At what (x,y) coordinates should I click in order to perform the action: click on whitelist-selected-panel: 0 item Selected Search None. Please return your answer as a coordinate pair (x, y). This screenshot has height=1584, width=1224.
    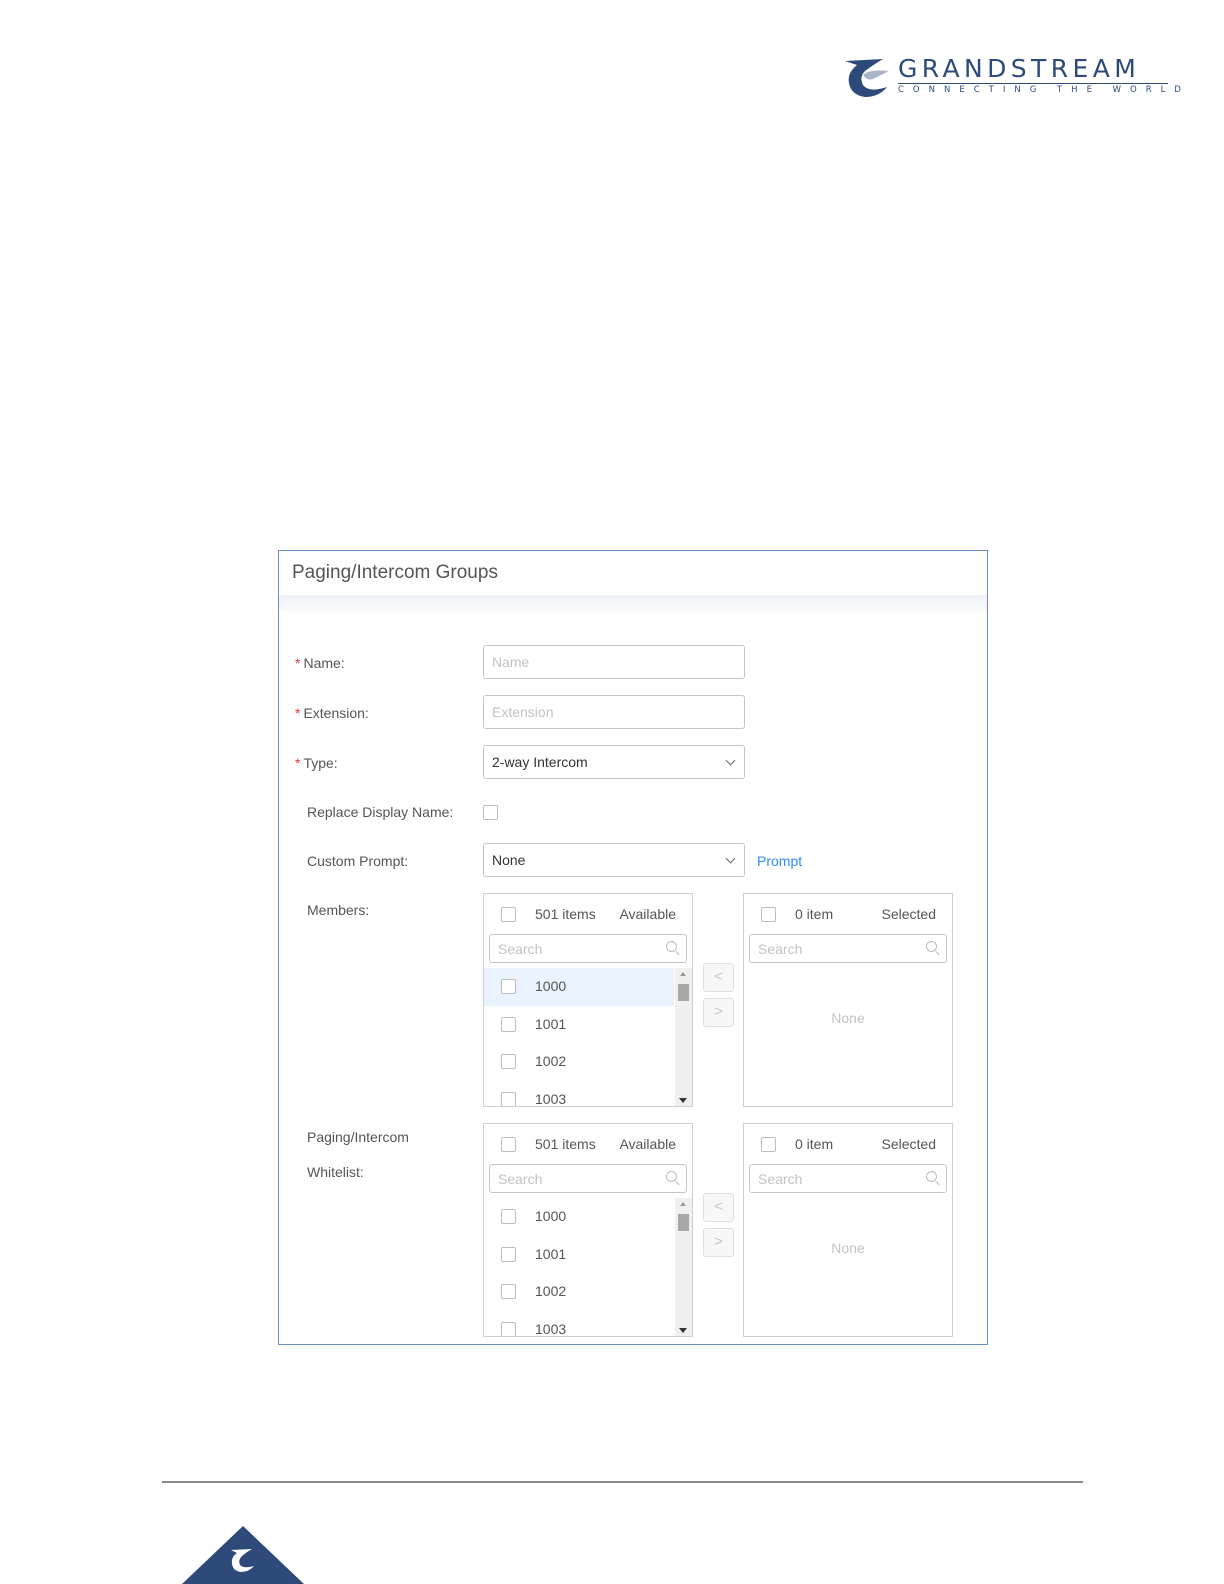
    Looking at the image, I should click on (848, 1230).